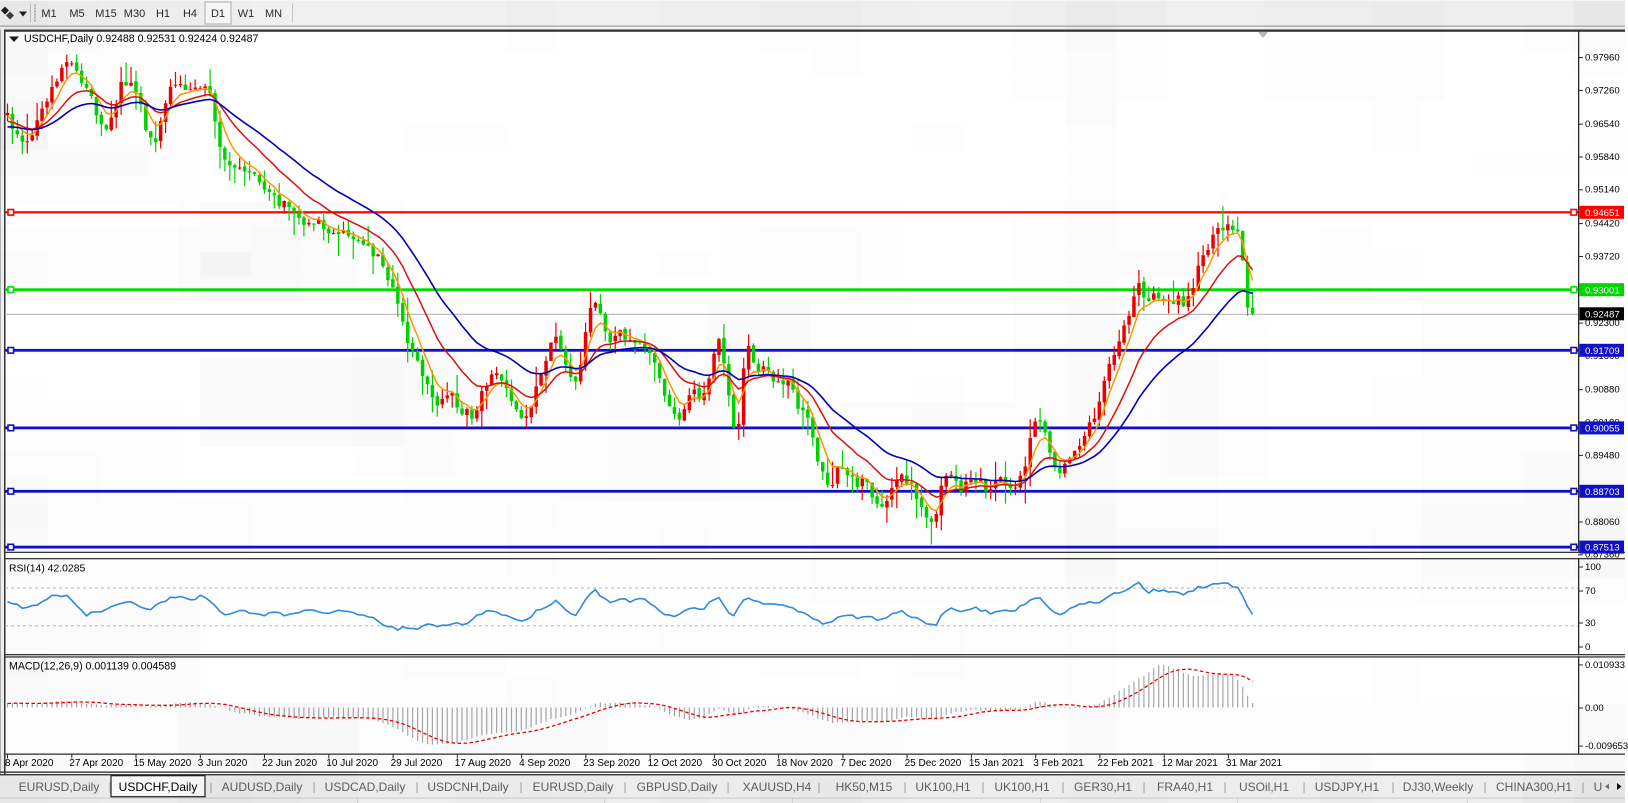 This screenshot has width=1628, height=803. What do you see at coordinates (1602, 290) in the screenshot?
I see `svg-text: 0.93001` at bounding box center [1602, 290].